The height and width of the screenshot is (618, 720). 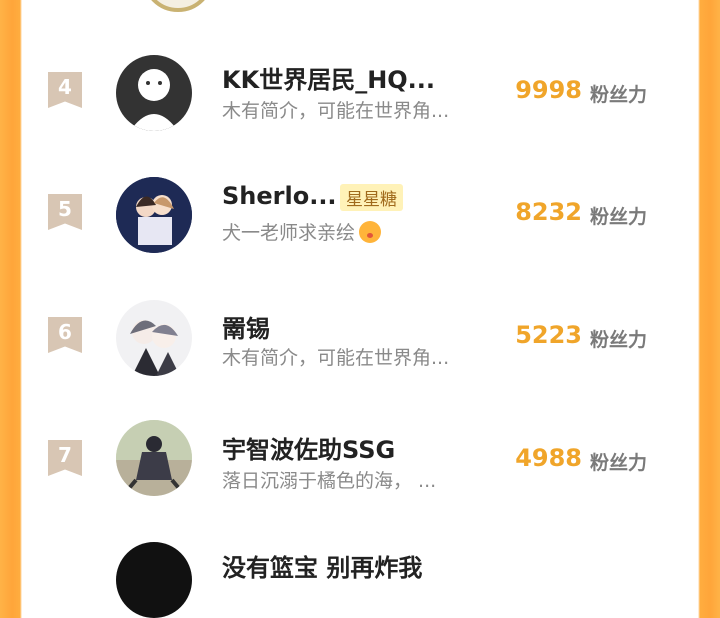 What do you see at coordinates (65, 335) in the screenshot?
I see `rank-ribbon: 6` at bounding box center [65, 335].